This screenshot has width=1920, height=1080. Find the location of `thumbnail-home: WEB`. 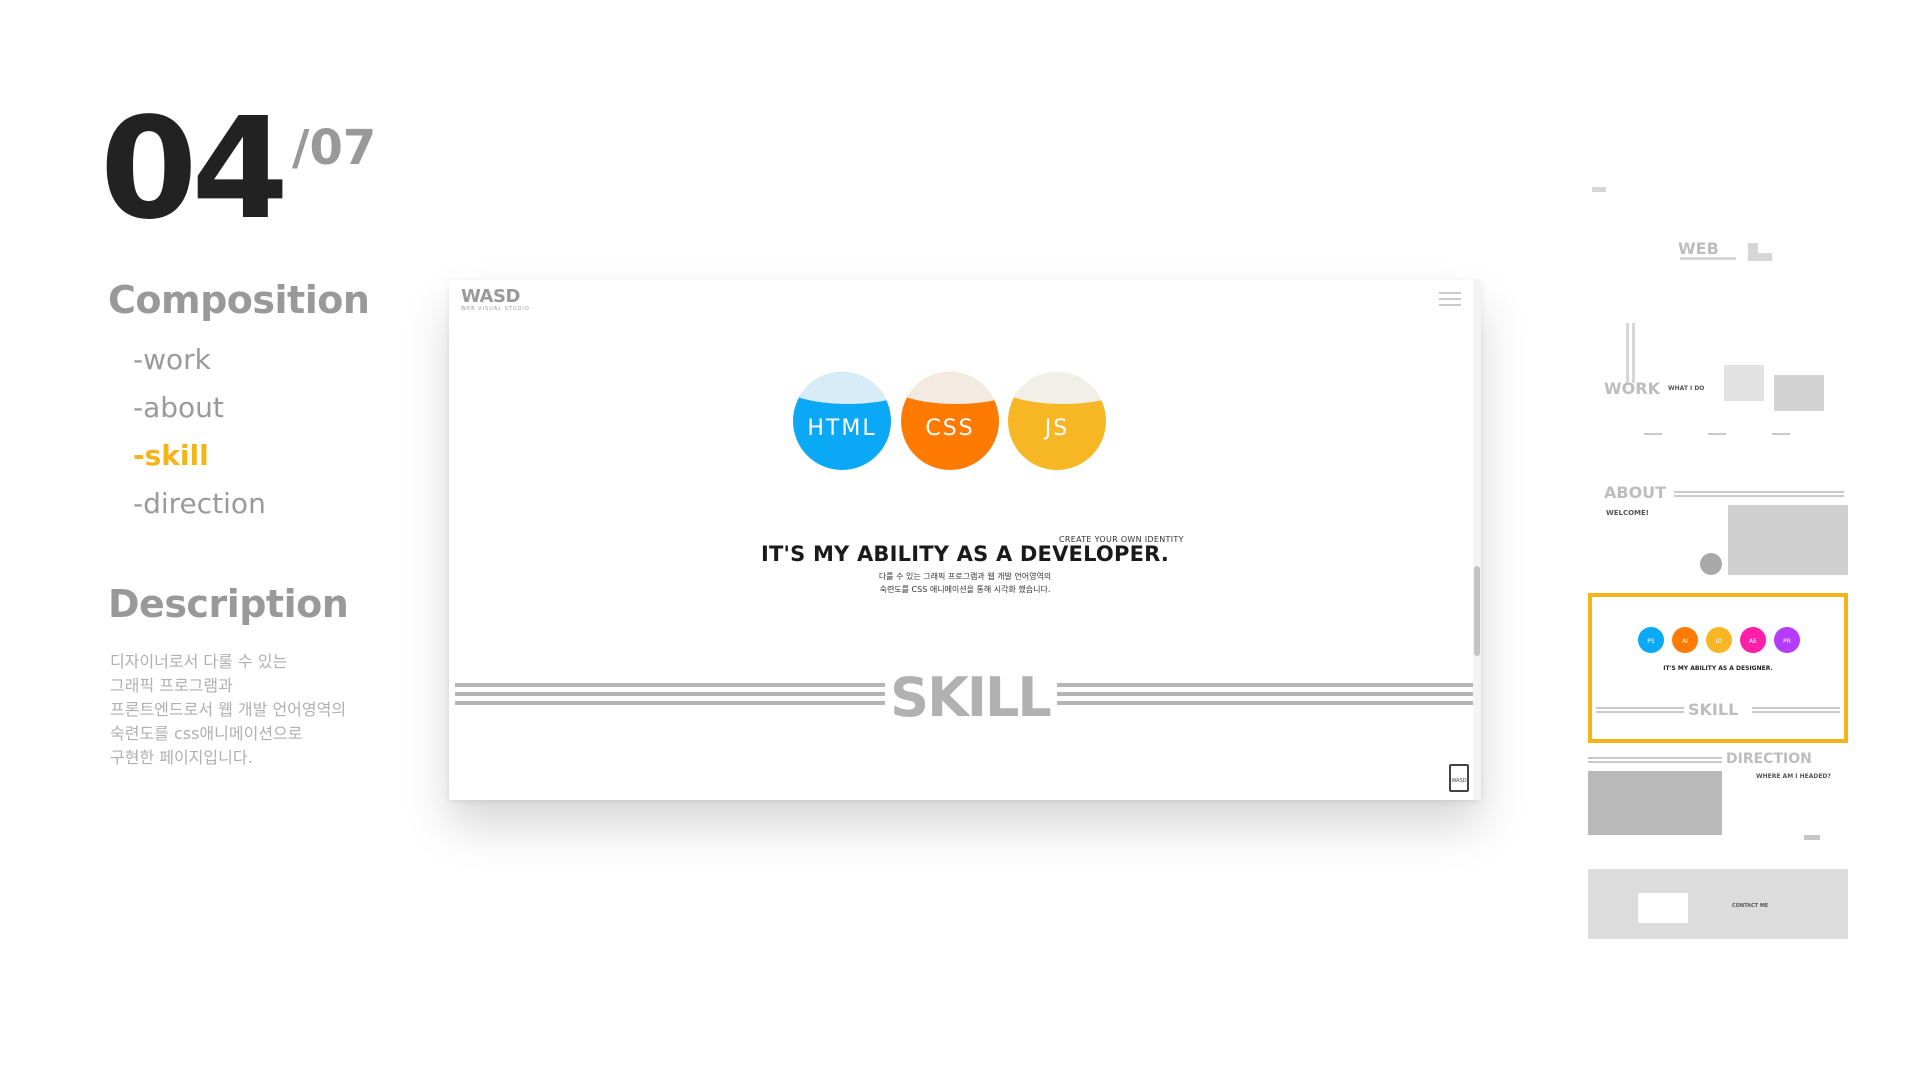

thumbnail-home: WEB is located at coordinates (1718, 244).